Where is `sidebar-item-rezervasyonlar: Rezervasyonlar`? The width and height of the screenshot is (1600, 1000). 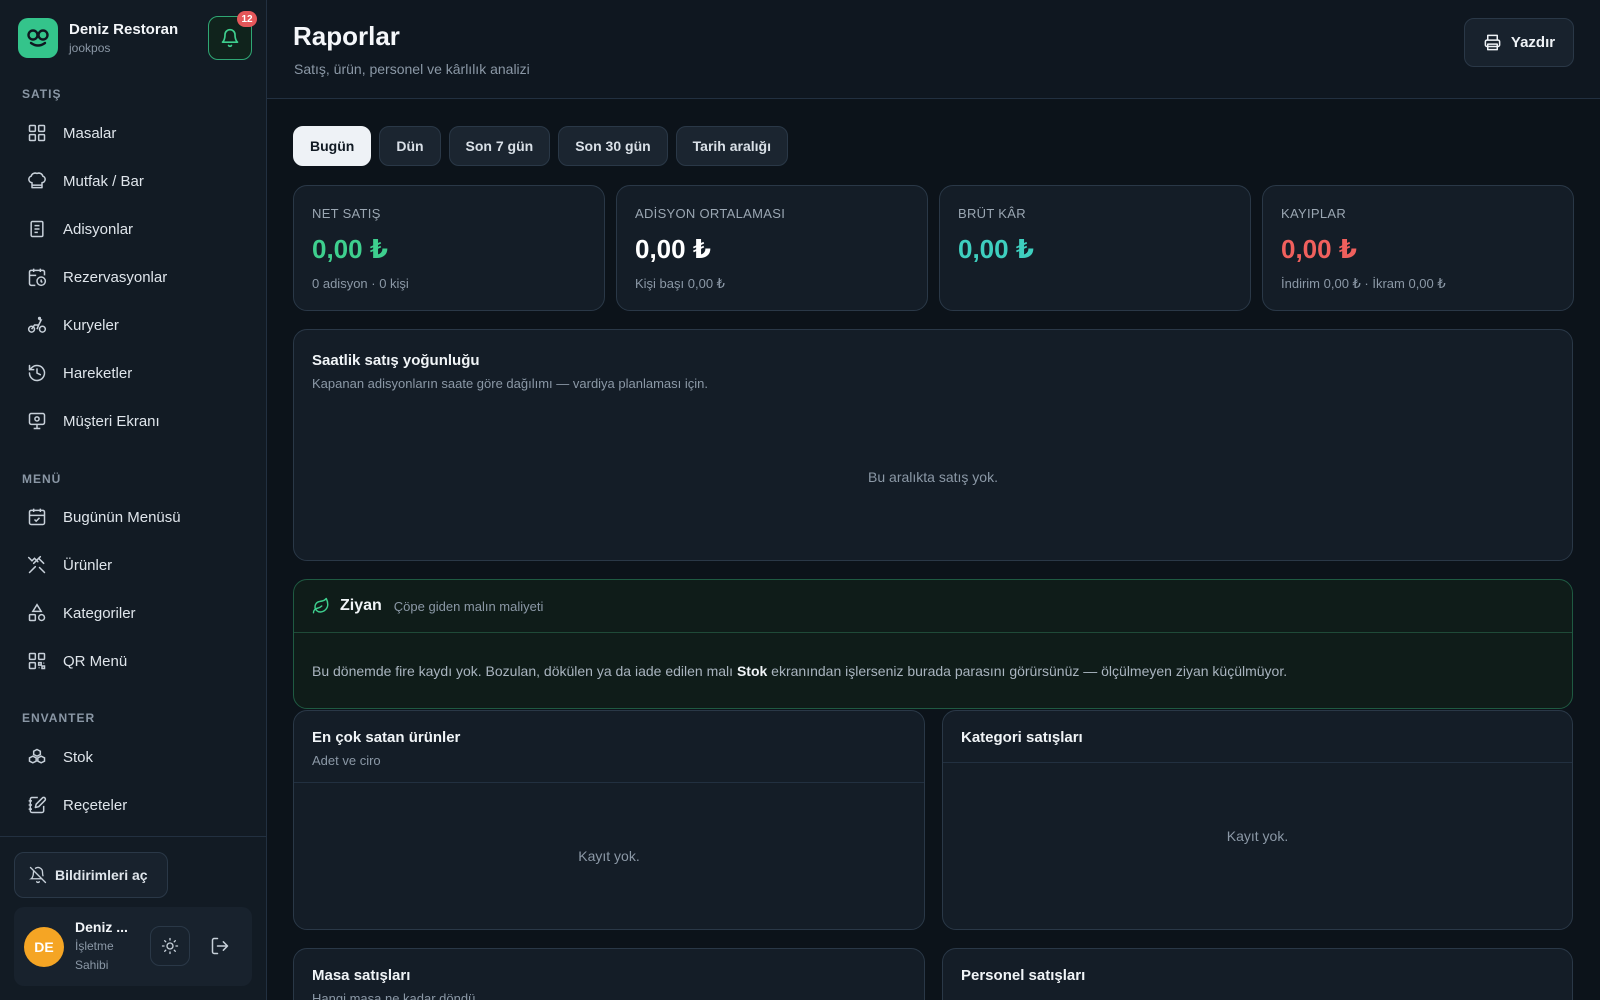 sidebar-item-rezervasyonlar: Rezervasyonlar is located at coordinates (133, 277).